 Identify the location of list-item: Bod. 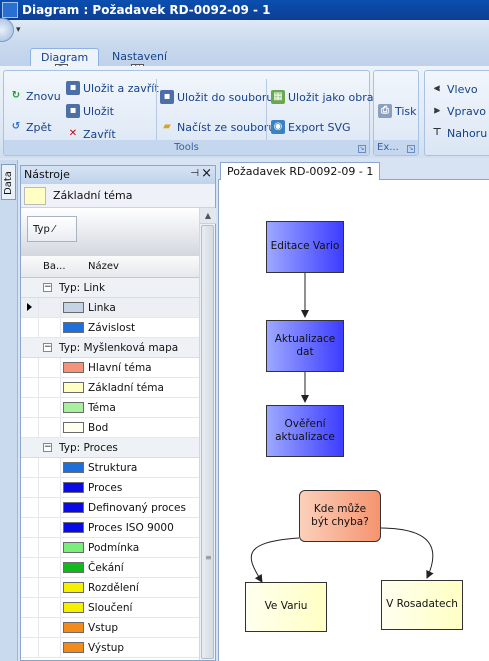
(110, 428).